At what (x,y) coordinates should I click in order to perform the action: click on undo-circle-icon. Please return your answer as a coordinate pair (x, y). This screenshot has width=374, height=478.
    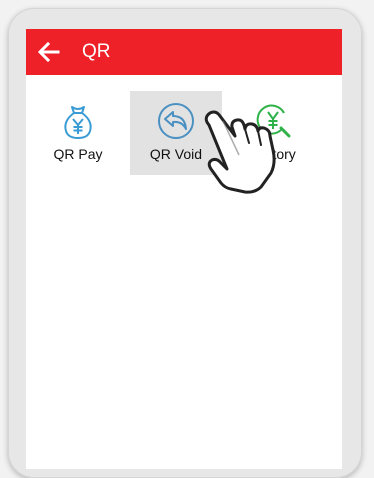
    Looking at the image, I should click on (176, 121).